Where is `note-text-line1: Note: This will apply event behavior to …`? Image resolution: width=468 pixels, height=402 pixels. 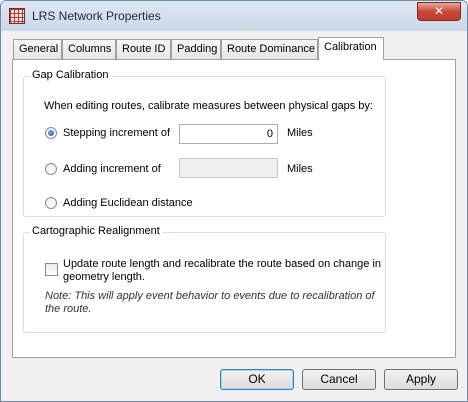
note-text-line1: Note: This will apply event behavior to … is located at coordinates (210, 296).